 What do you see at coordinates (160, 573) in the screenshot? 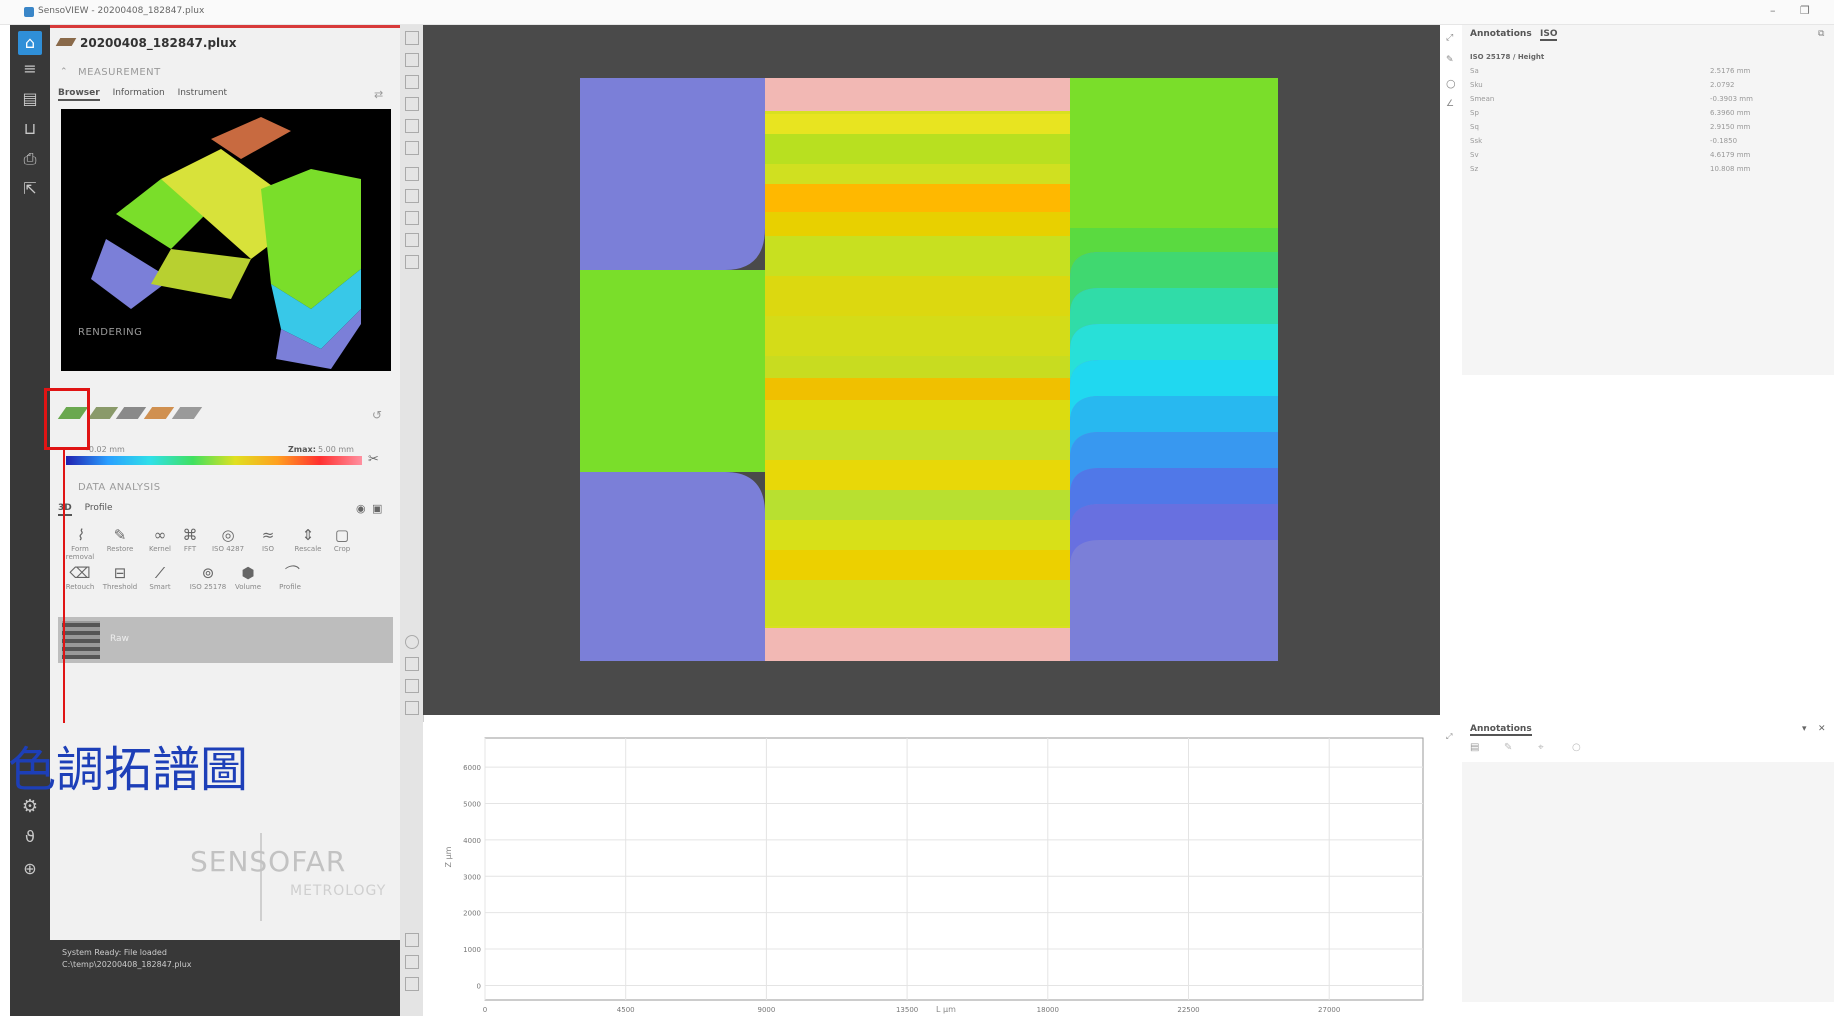
I see `wand-icon: ⁄` at bounding box center [160, 573].